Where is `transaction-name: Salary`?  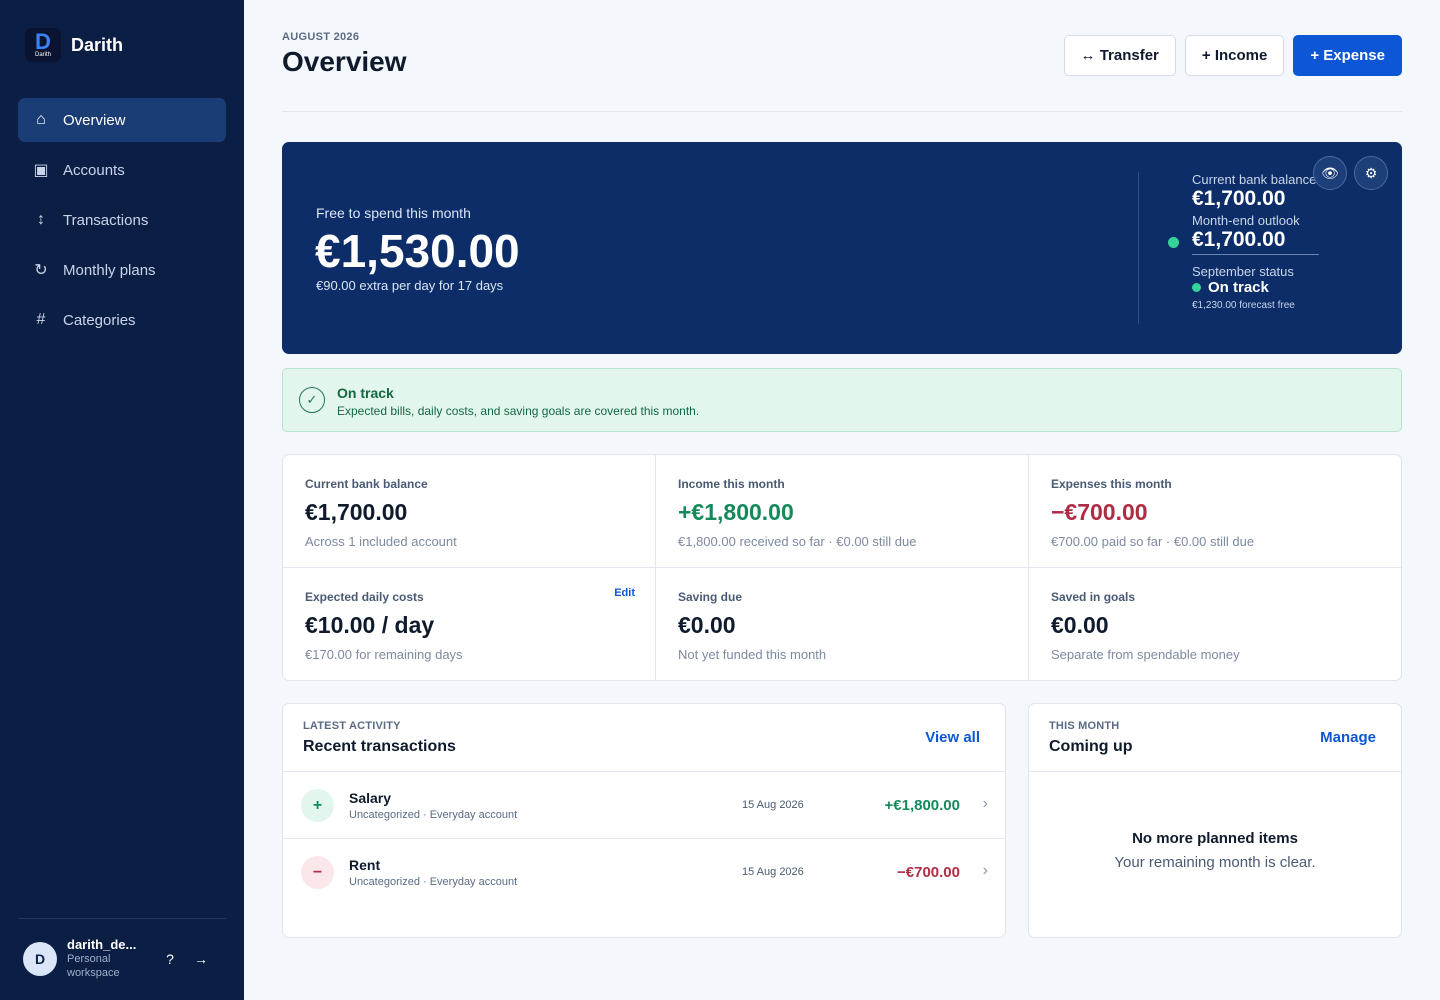
transaction-name: Salary is located at coordinates (370, 798).